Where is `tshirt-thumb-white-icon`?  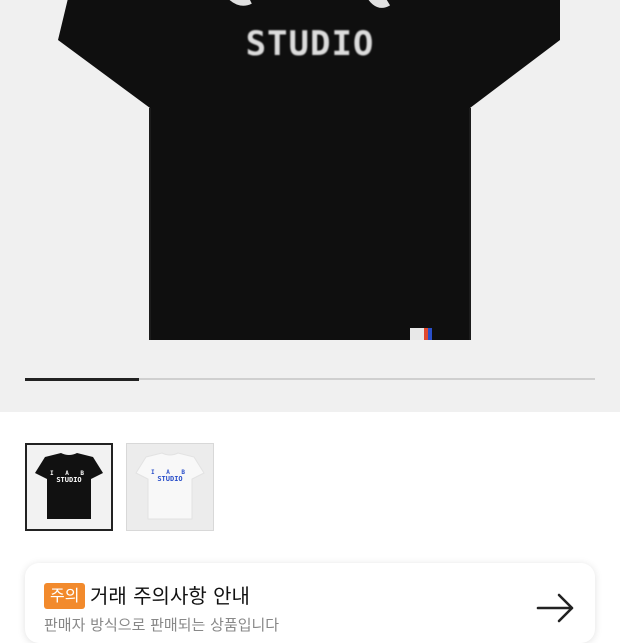
tshirt-thumb-white-icon is located at coordinates (170, 486).